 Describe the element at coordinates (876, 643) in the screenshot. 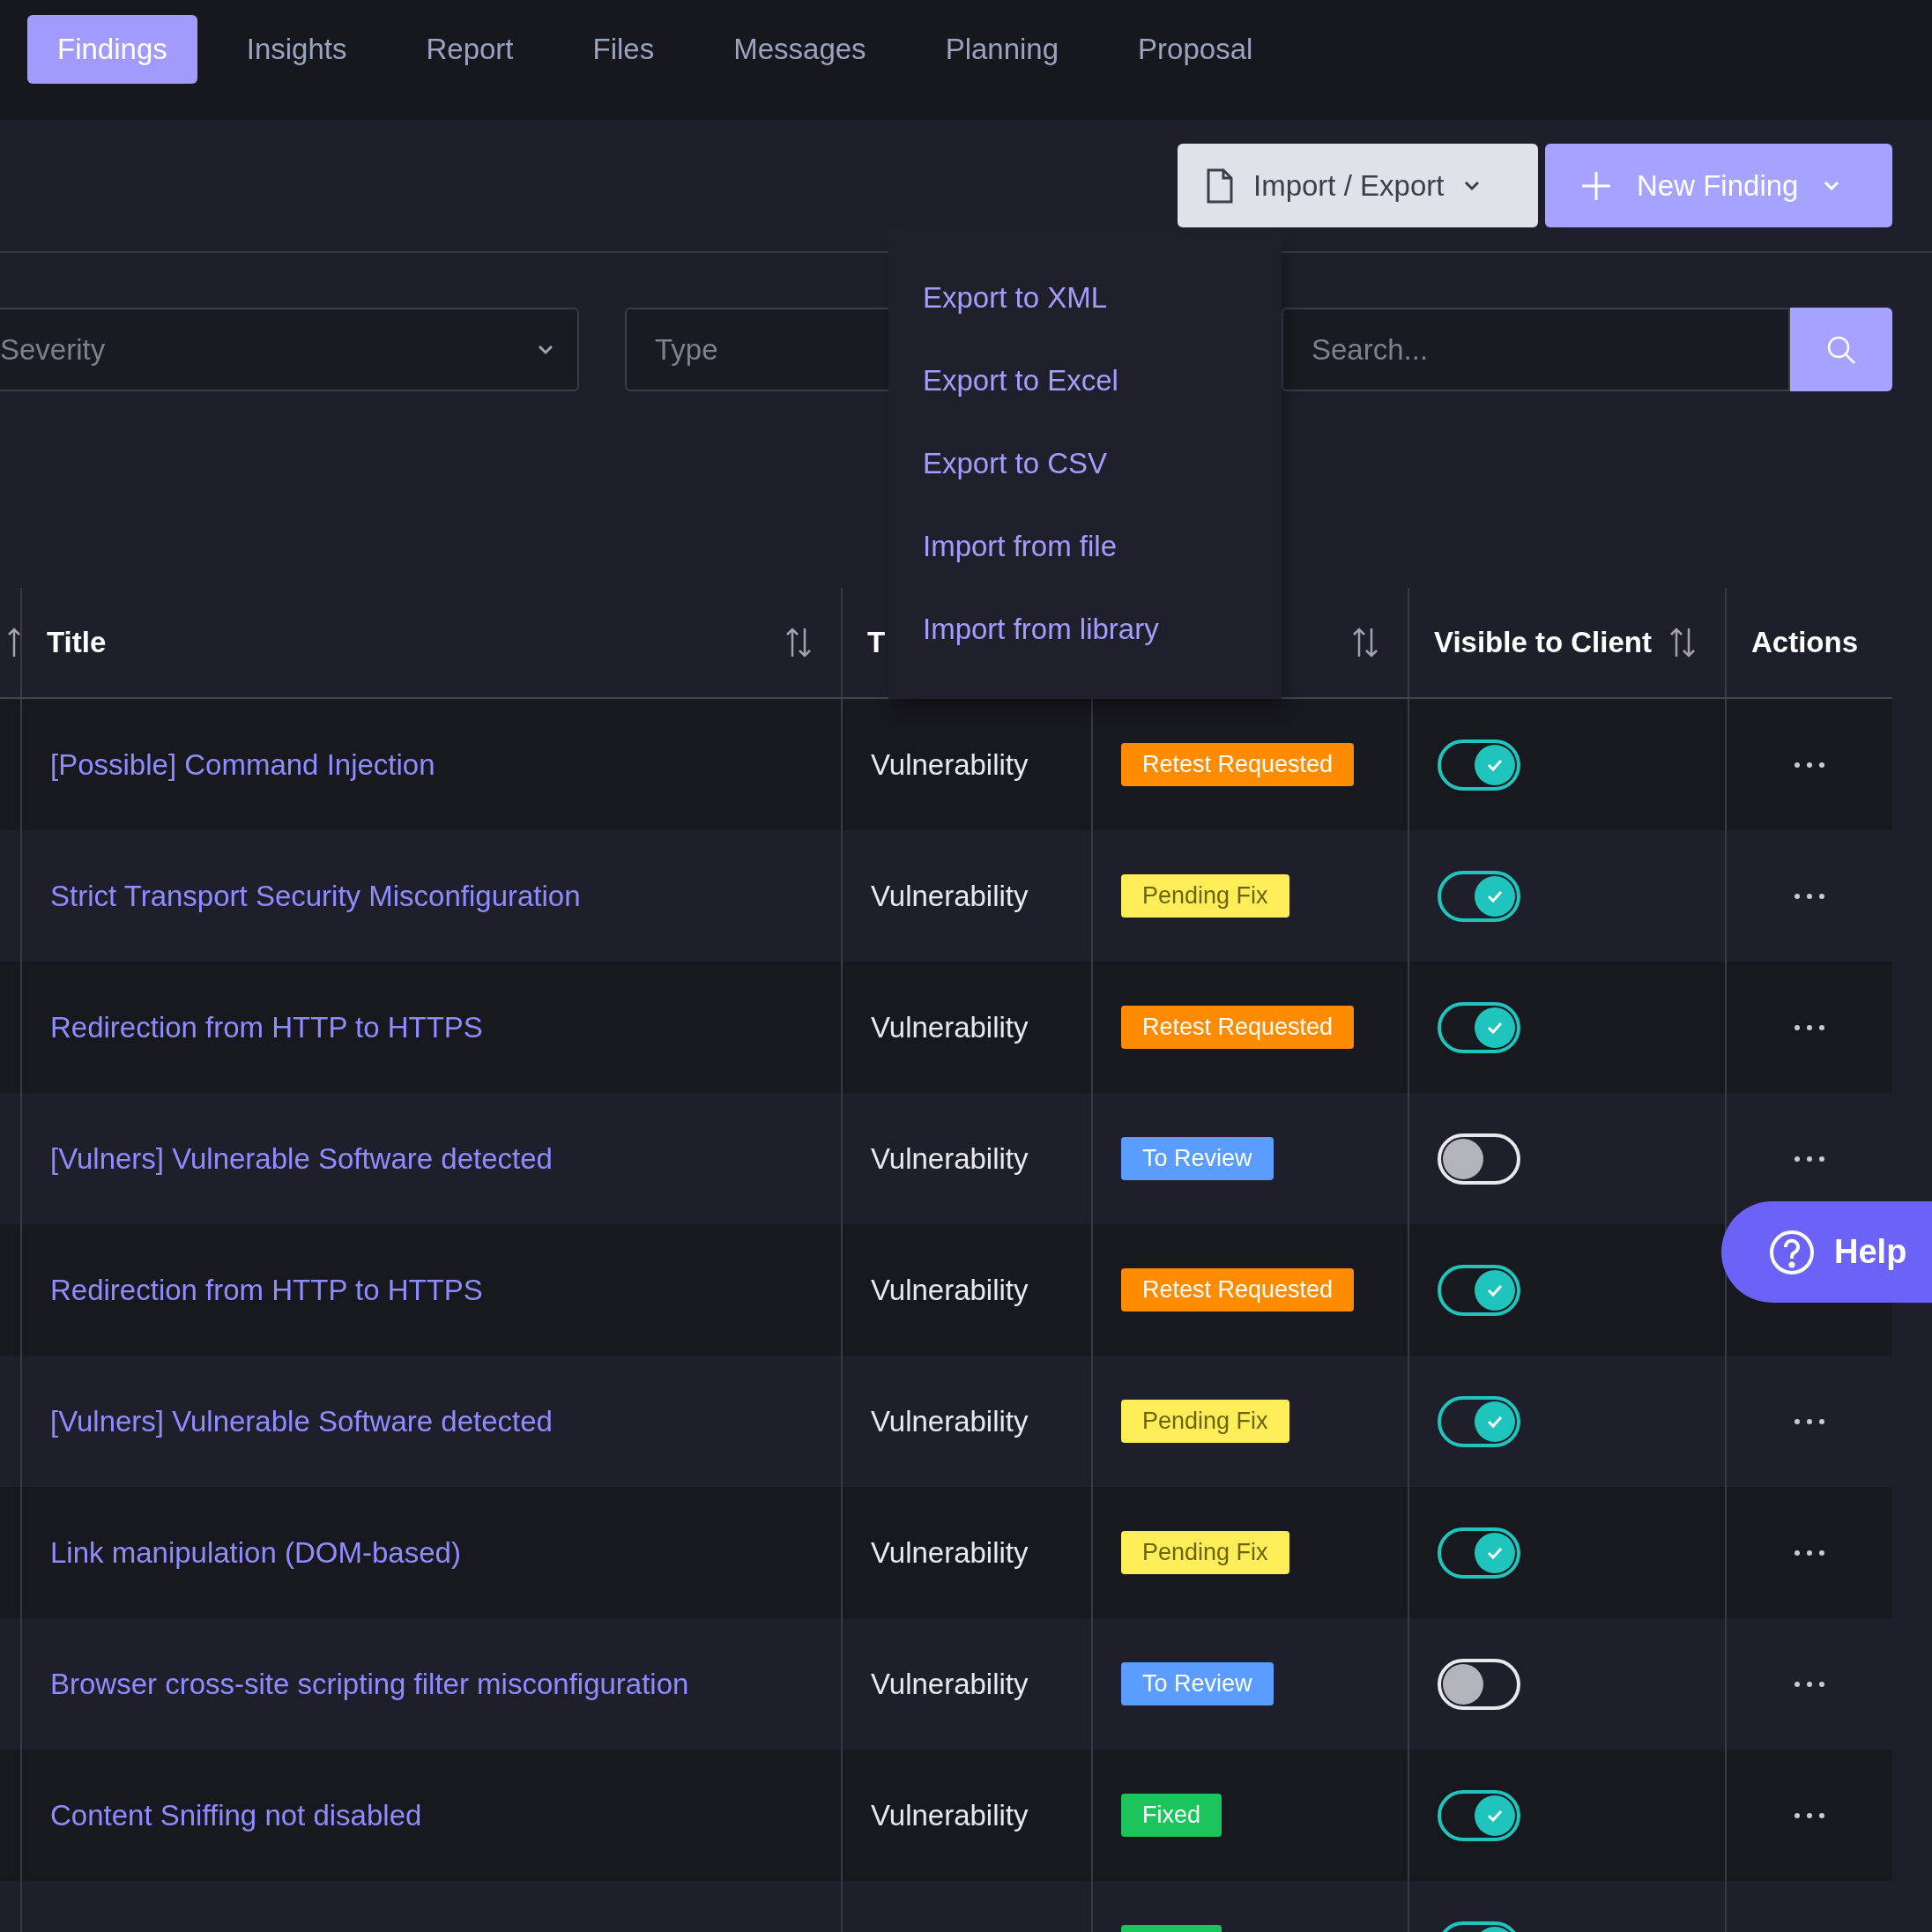

I see `column-header: T` at that location.